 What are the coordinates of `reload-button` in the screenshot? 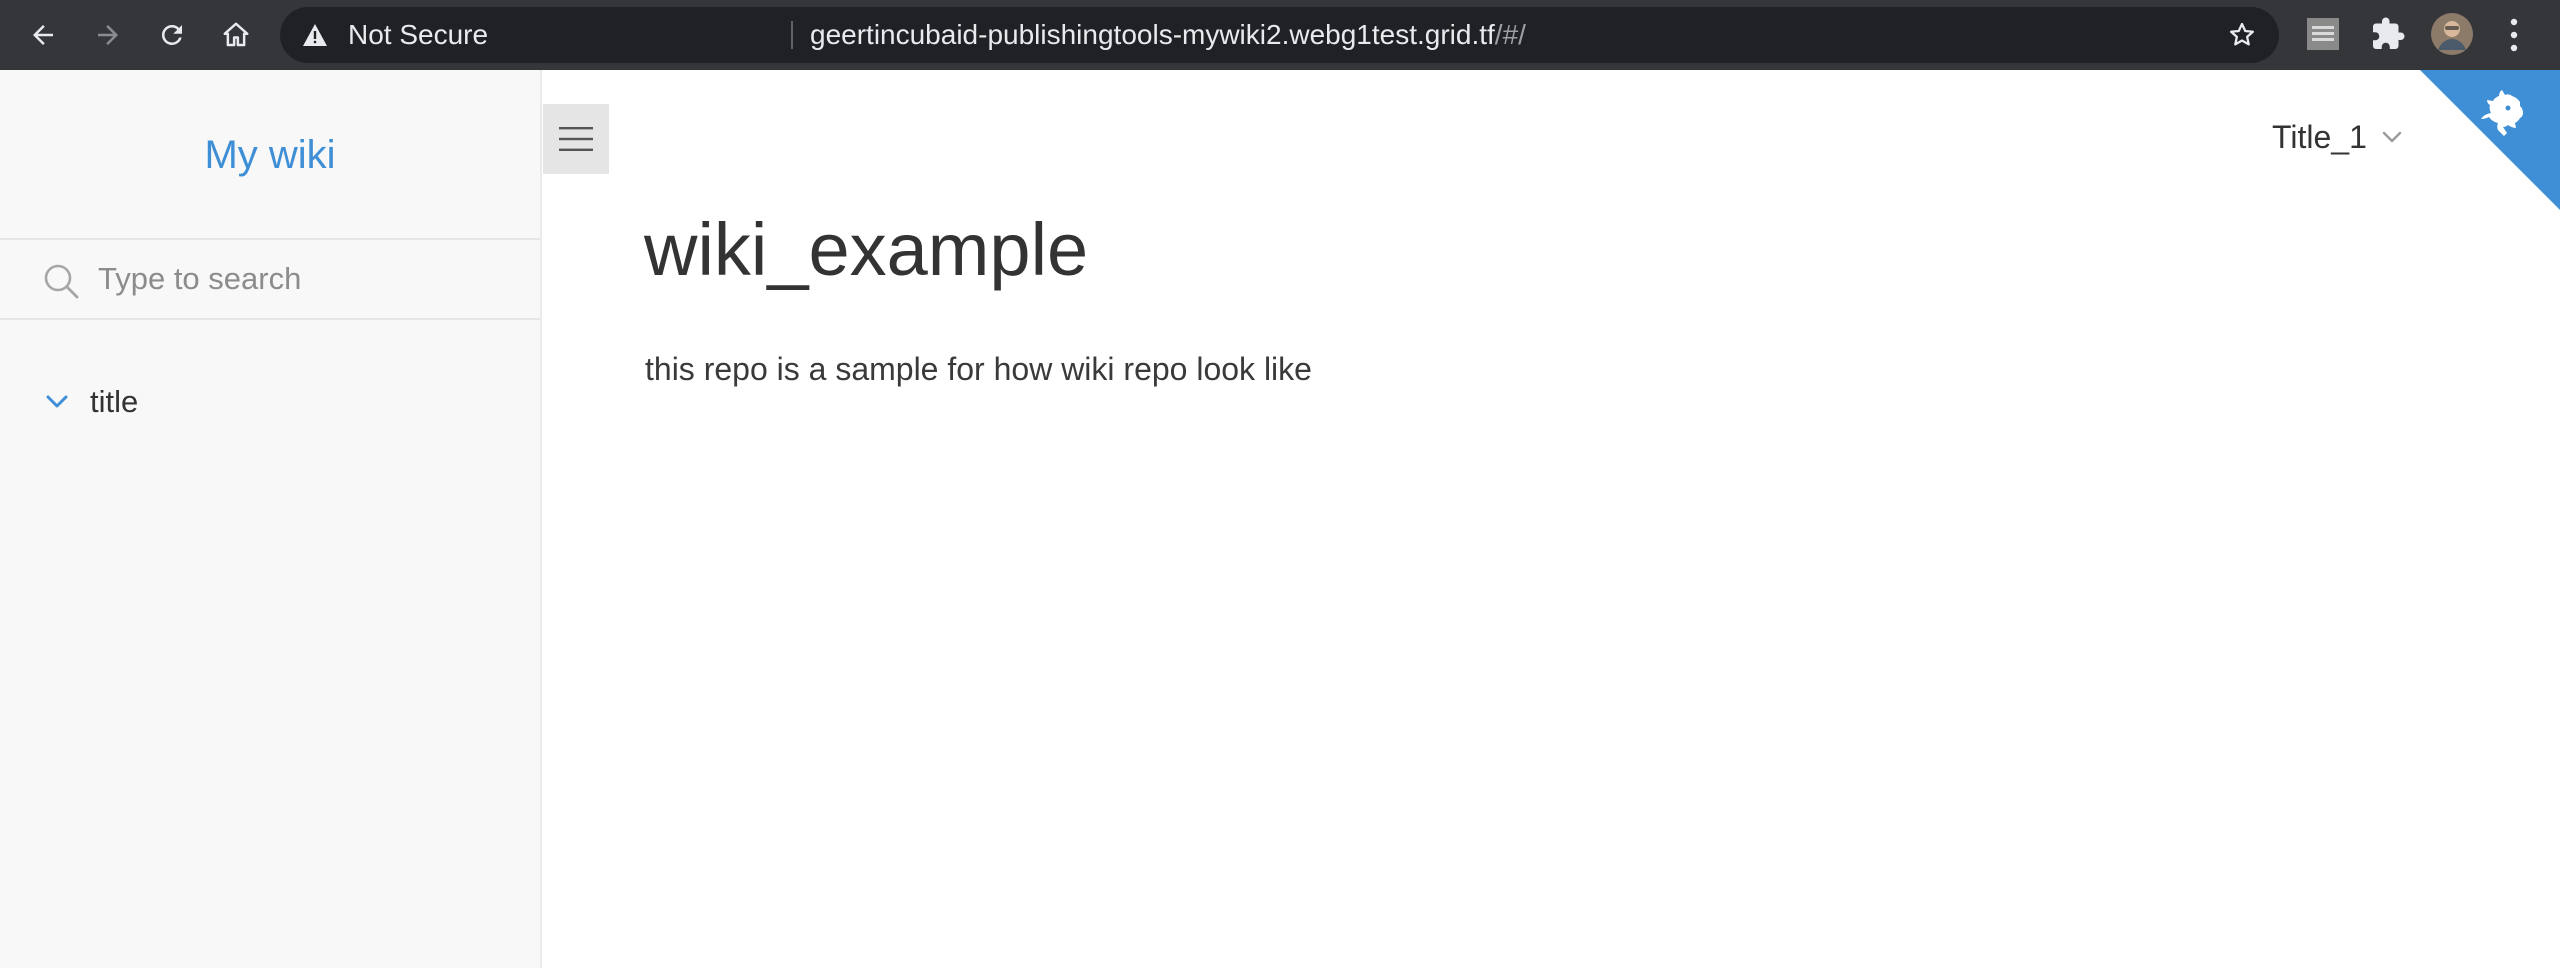 It's located at (172, 35).